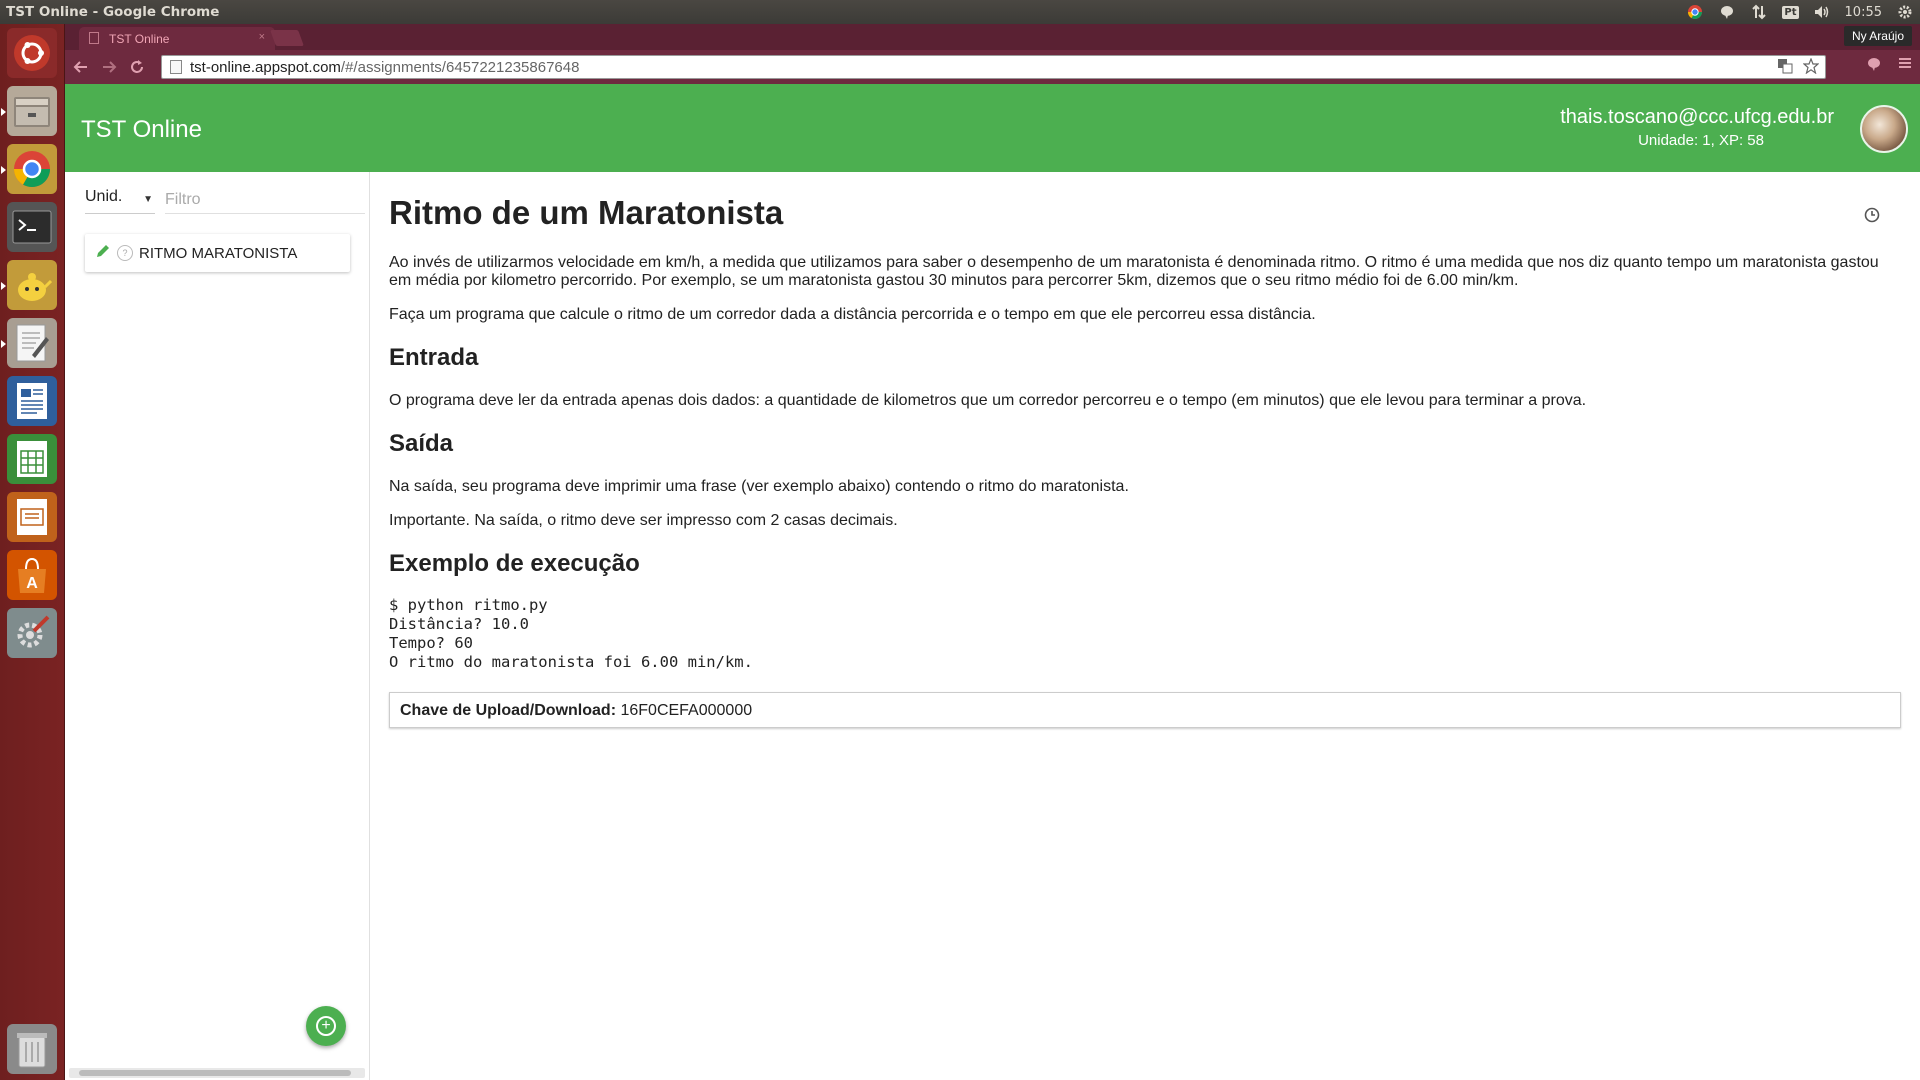 The width and height of the screenshot is (1920, 1080). What do you see at coordinates (29, 111) in the screenshot?
I see `files-icon` at bounding box center [29, 111].